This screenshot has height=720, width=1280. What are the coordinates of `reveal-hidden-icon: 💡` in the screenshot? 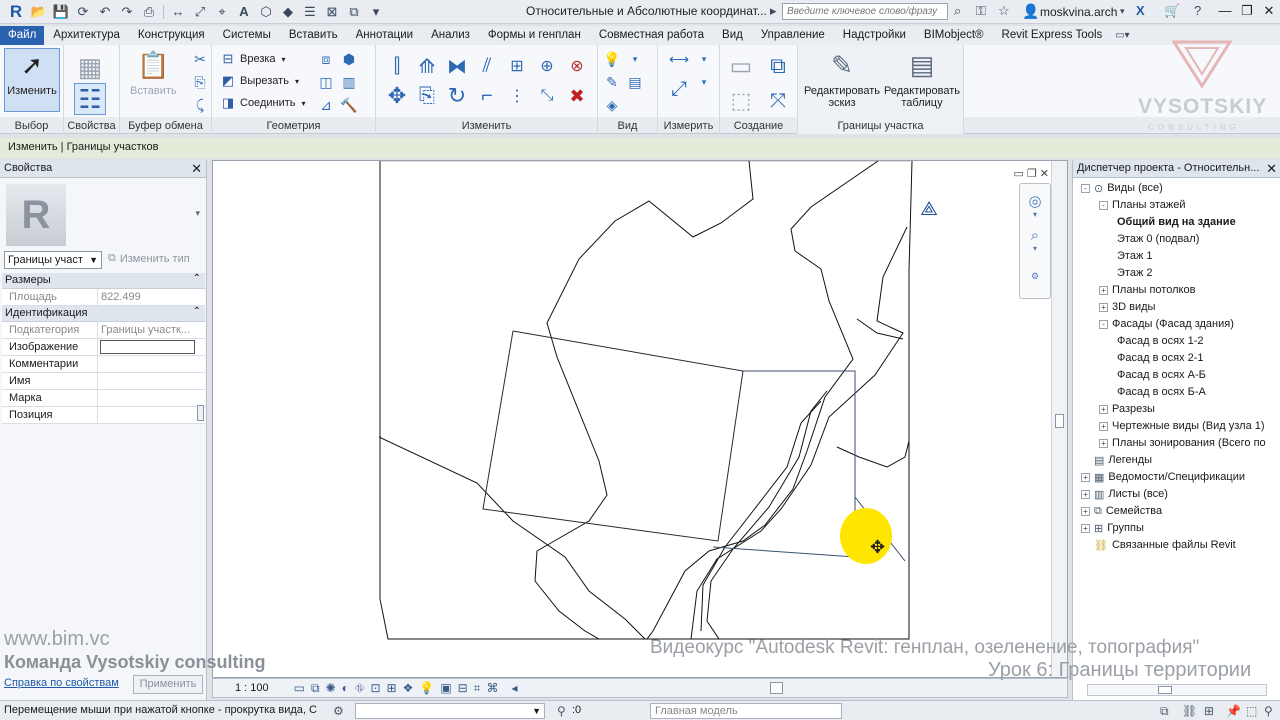 It's located at (426, 688).